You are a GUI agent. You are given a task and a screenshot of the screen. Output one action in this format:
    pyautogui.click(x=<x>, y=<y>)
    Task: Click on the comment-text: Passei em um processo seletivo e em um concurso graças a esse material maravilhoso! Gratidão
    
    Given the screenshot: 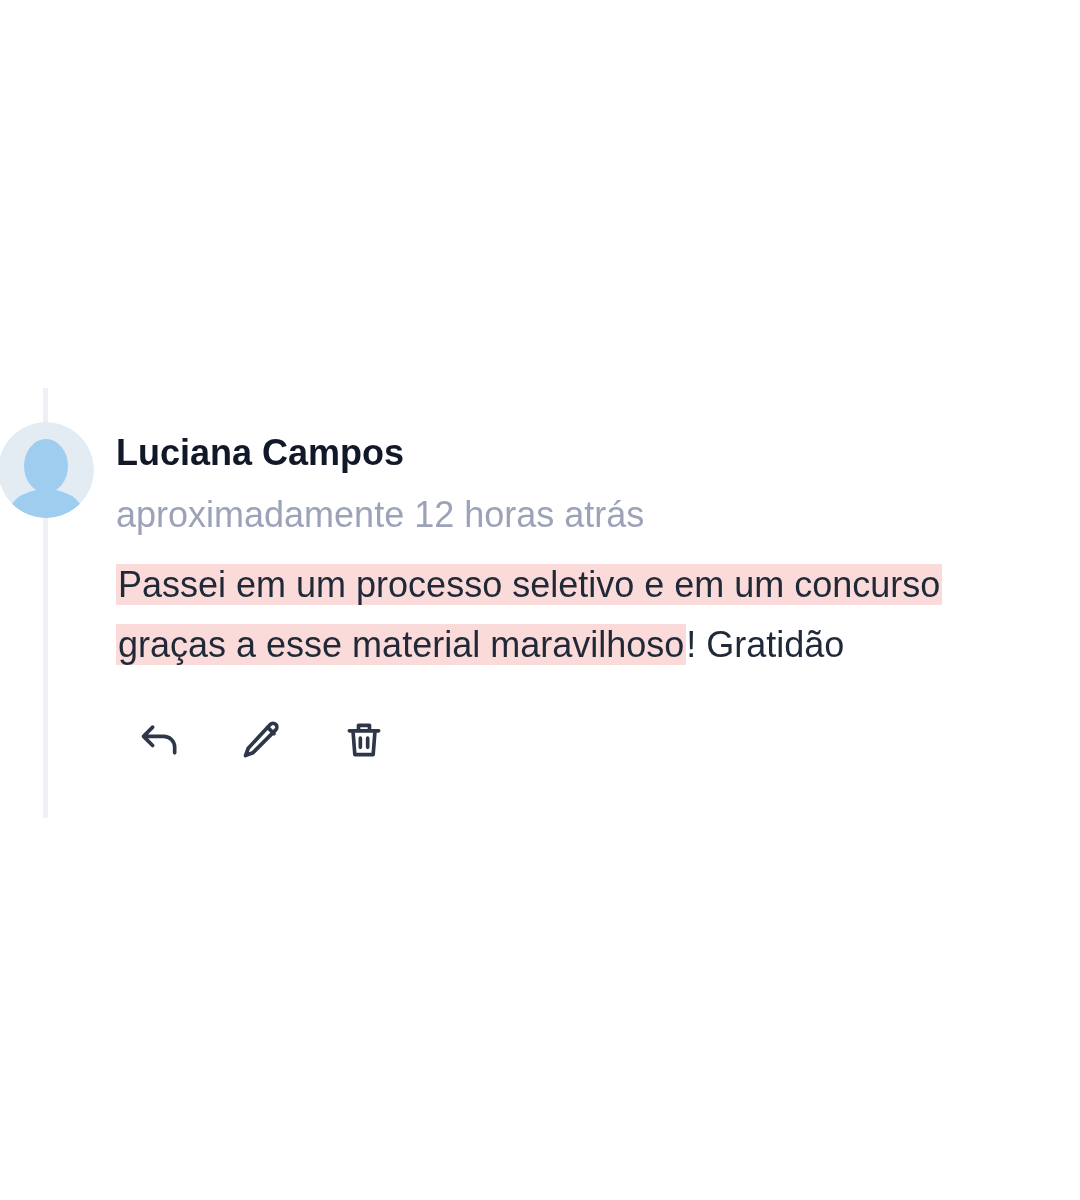 What is the action you would take?
    pyautogui.click(x=530, y=615)
    